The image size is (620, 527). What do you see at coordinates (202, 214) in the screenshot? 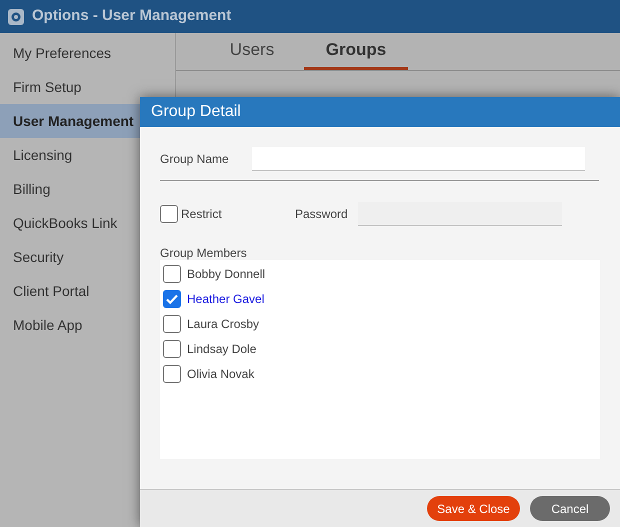
I see `checkbox-label: Restrict` at bounding box center [202, 214].